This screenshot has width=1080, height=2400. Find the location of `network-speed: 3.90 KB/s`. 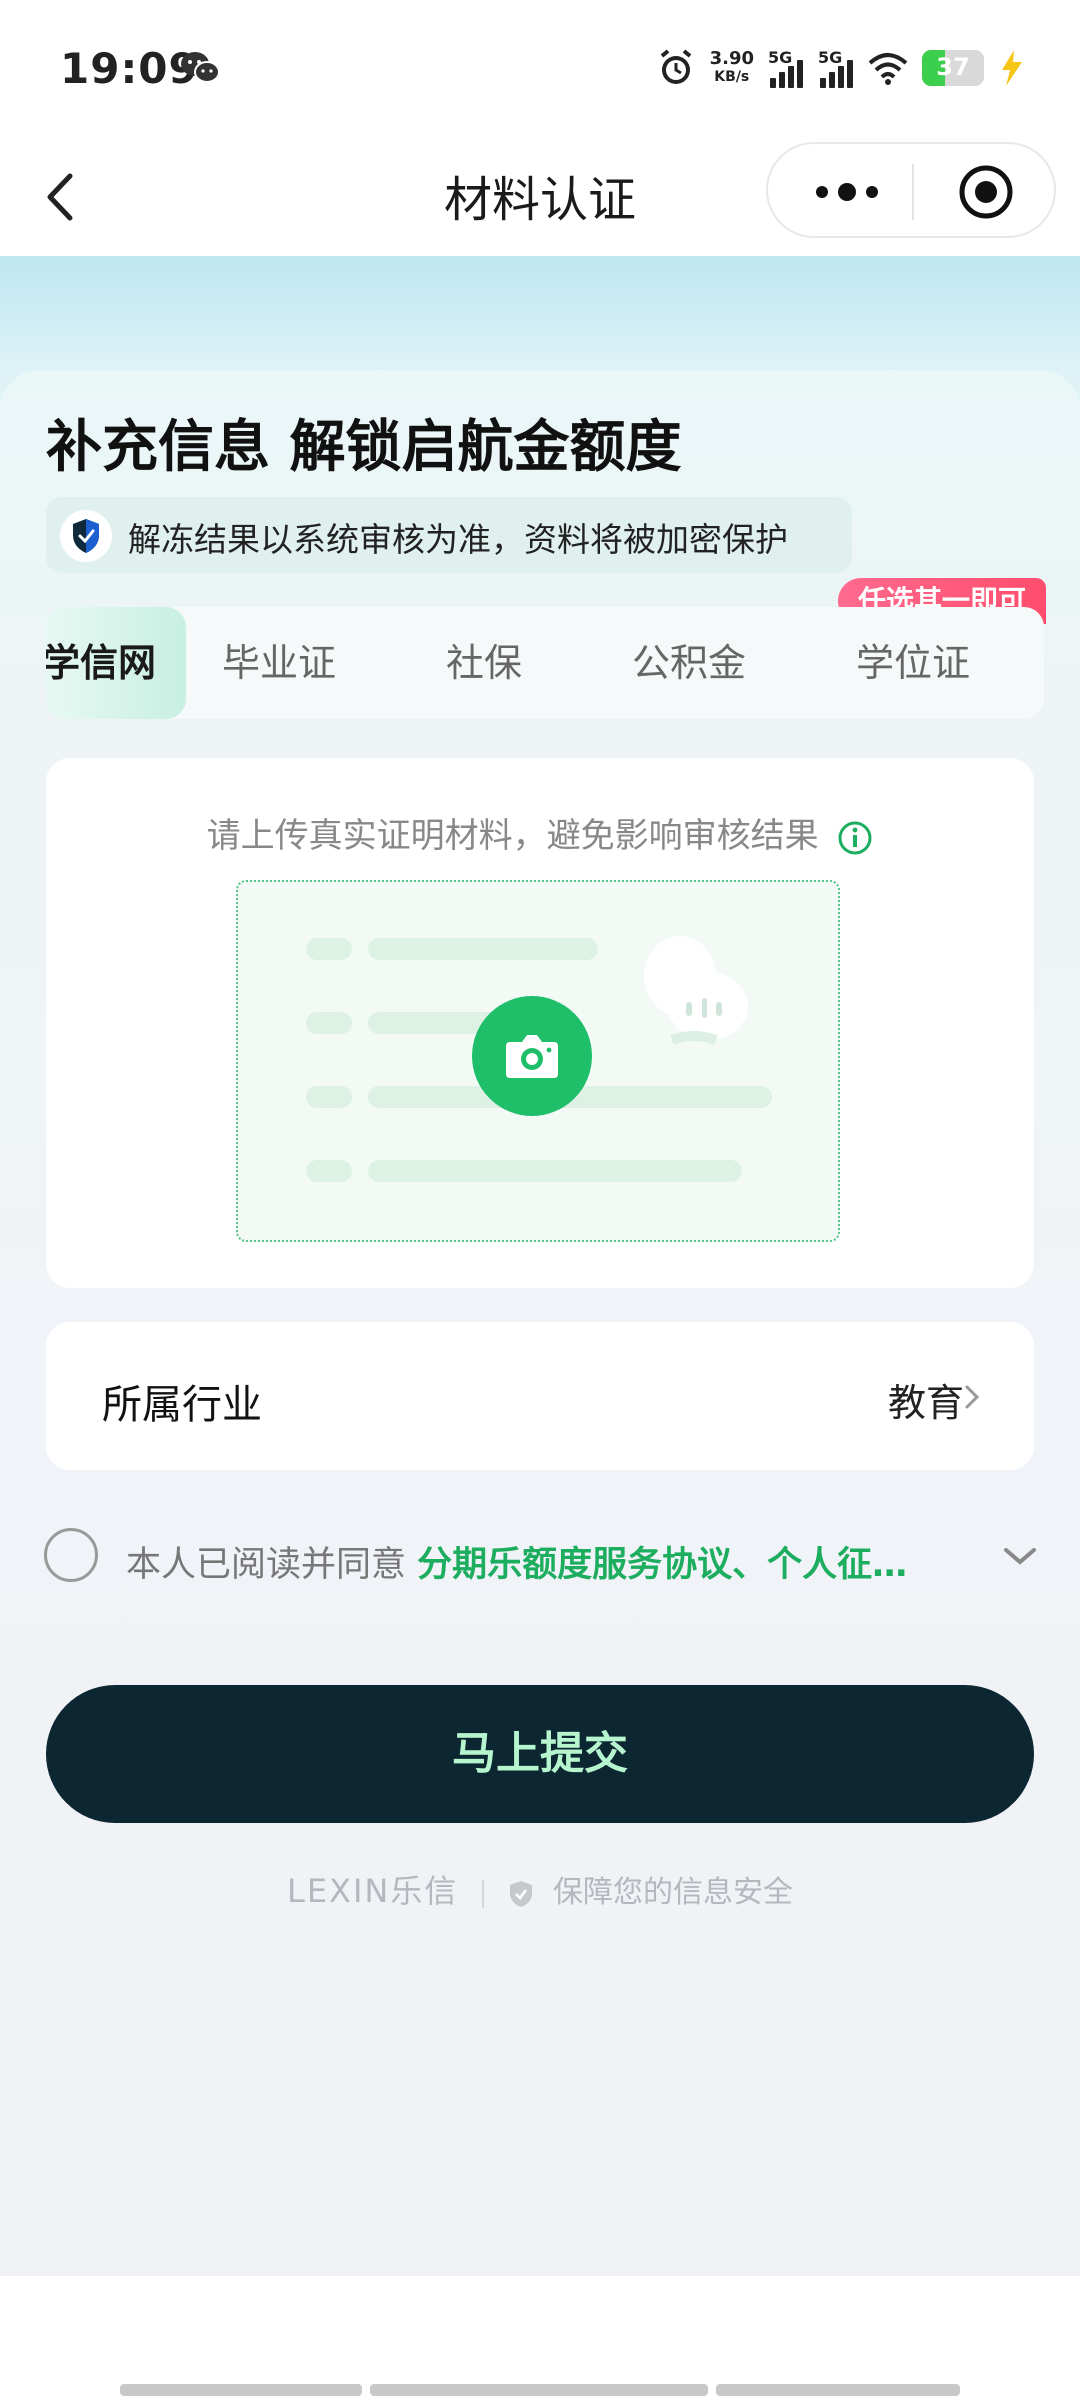

network-speed: 3.90 KB/s is located at coordinates (732, 68).